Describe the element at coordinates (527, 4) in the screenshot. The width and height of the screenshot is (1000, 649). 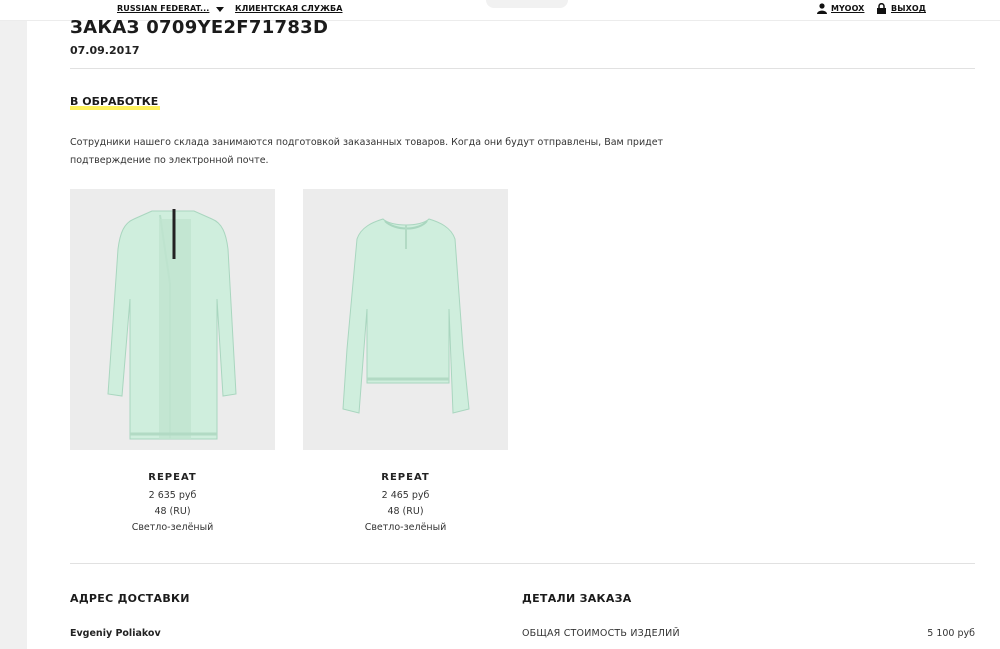
I see `logo-tab` at that location.